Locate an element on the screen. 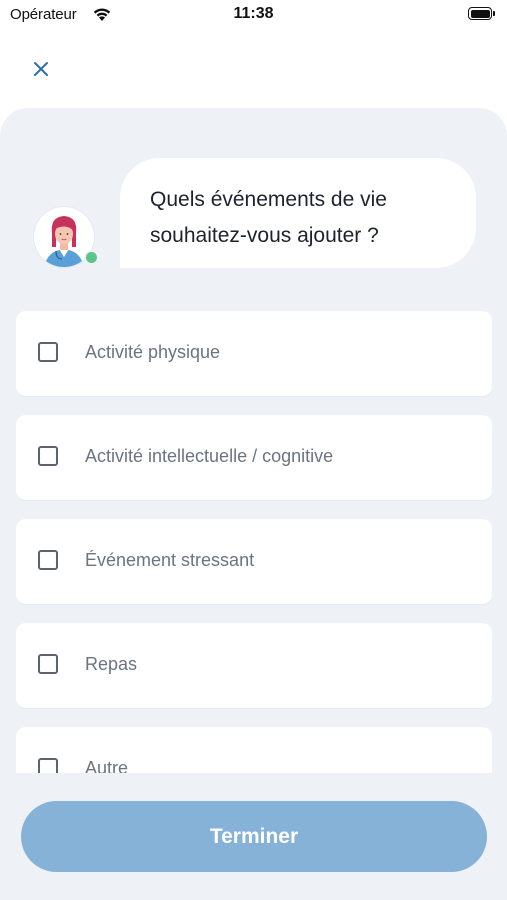 Image resolution: width=507 pixels, height=900 pixels. option-repas: Repas is located at coordinates (254, 665).